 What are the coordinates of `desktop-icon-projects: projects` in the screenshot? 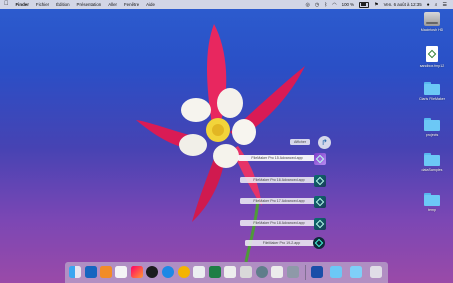 It's located at (432, 127).